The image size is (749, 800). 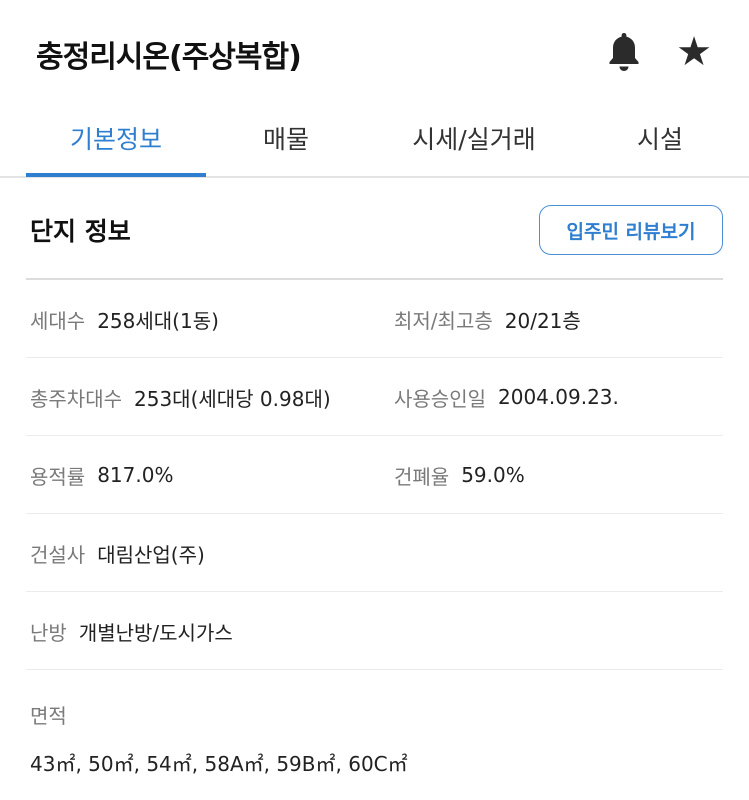 What do you see at coordinates (542, 320) in the screenshot?
I see `floors-value: 20/21층` at bounding box center [542, 320].